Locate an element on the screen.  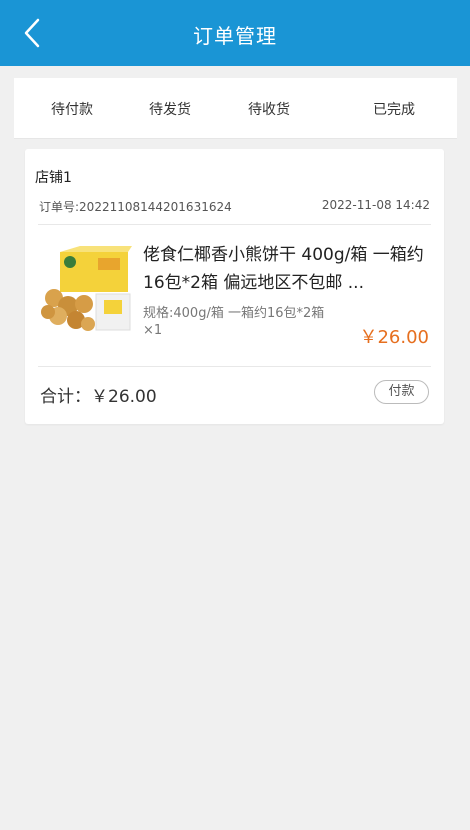
pay-button: 付款 is located at coordinates (401, 392).